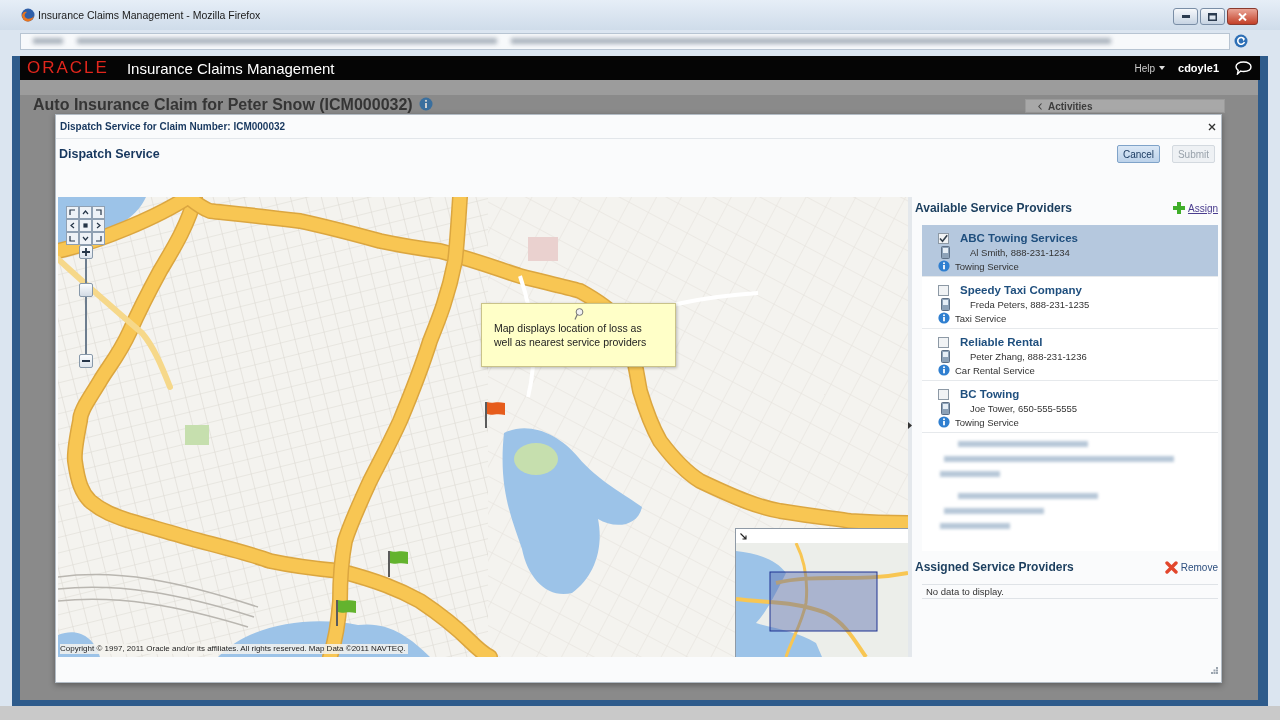 Image resolution: width=1280 pixels, height=720 pixels. Describe the element at coordinates (743, 536) in the screenshot. I see `diagonal-arrow-icon` at that location.